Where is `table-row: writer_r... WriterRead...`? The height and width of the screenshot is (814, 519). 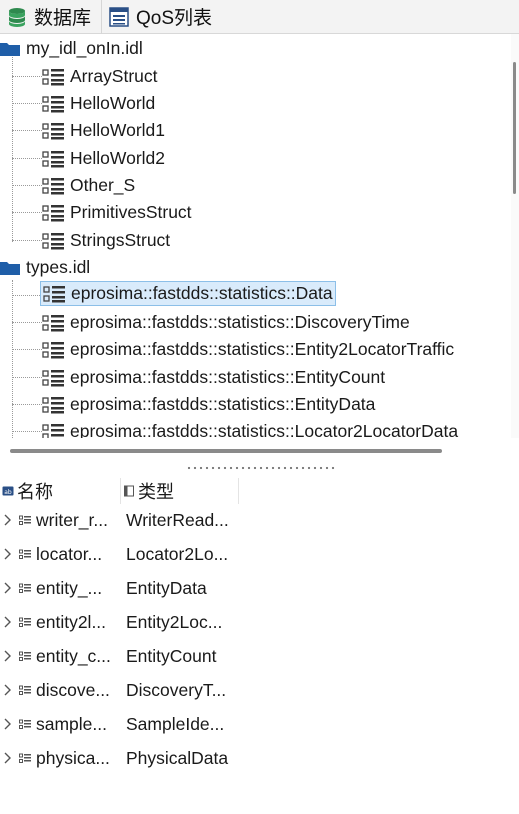
table-row: writer_r... WriterRead... is located at coordinates (259, 520).